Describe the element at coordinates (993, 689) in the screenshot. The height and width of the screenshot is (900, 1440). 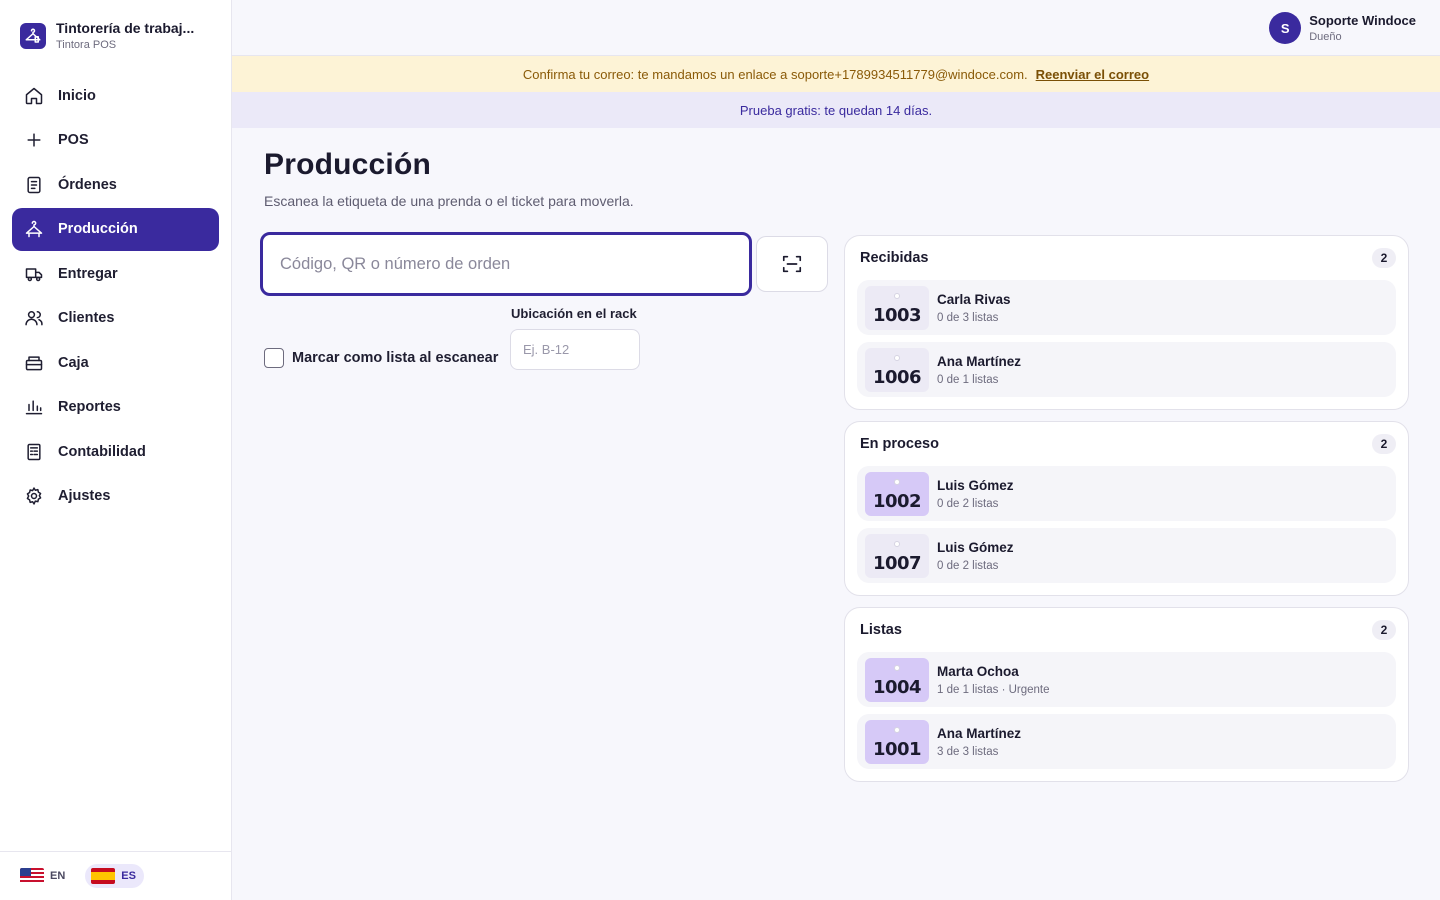
I see `order-progress: 1 de 1 listas · Urgente` at that location.